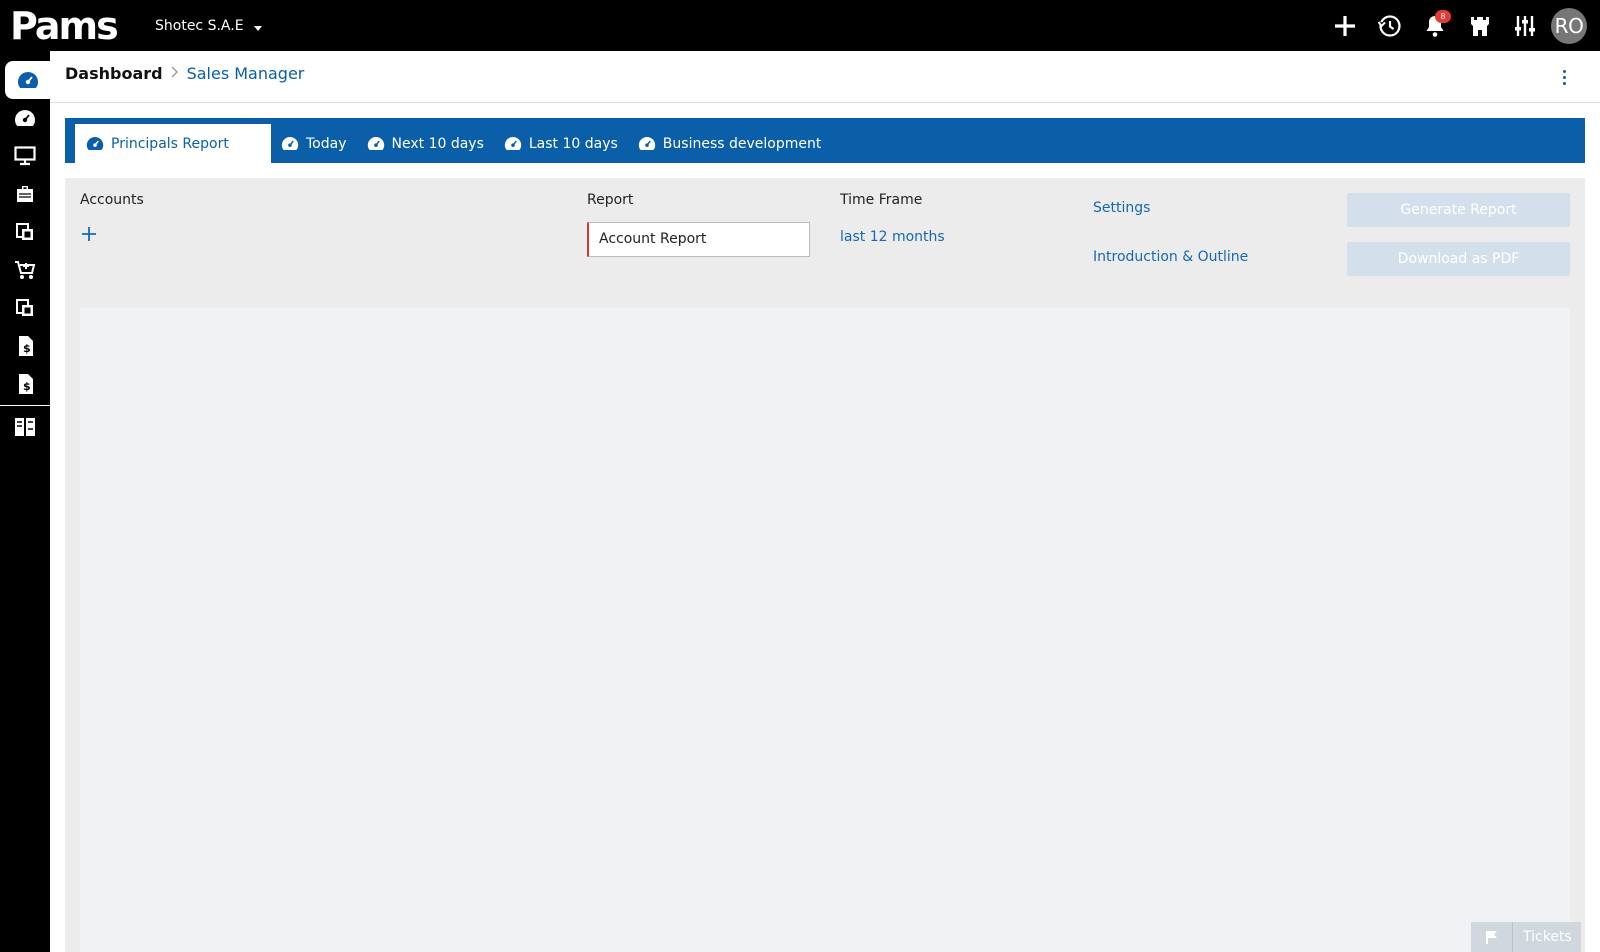 The height and width of the screenshot is (952, 1600). Describe the element at coordinates (892, 237) in the screenshot. I see `timeframe-link: last 12 months` at that location.